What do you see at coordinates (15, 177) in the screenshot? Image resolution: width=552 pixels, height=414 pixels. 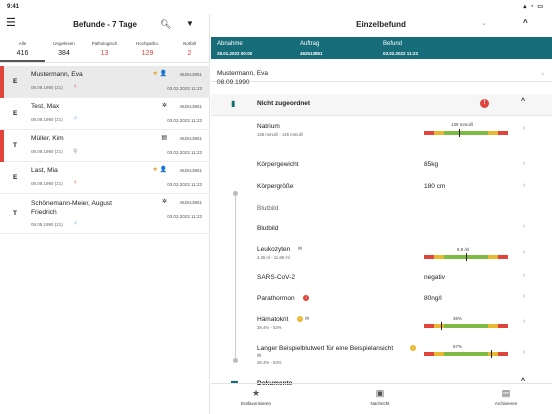 I see `report-type: E` at bounding box center [15, 177].